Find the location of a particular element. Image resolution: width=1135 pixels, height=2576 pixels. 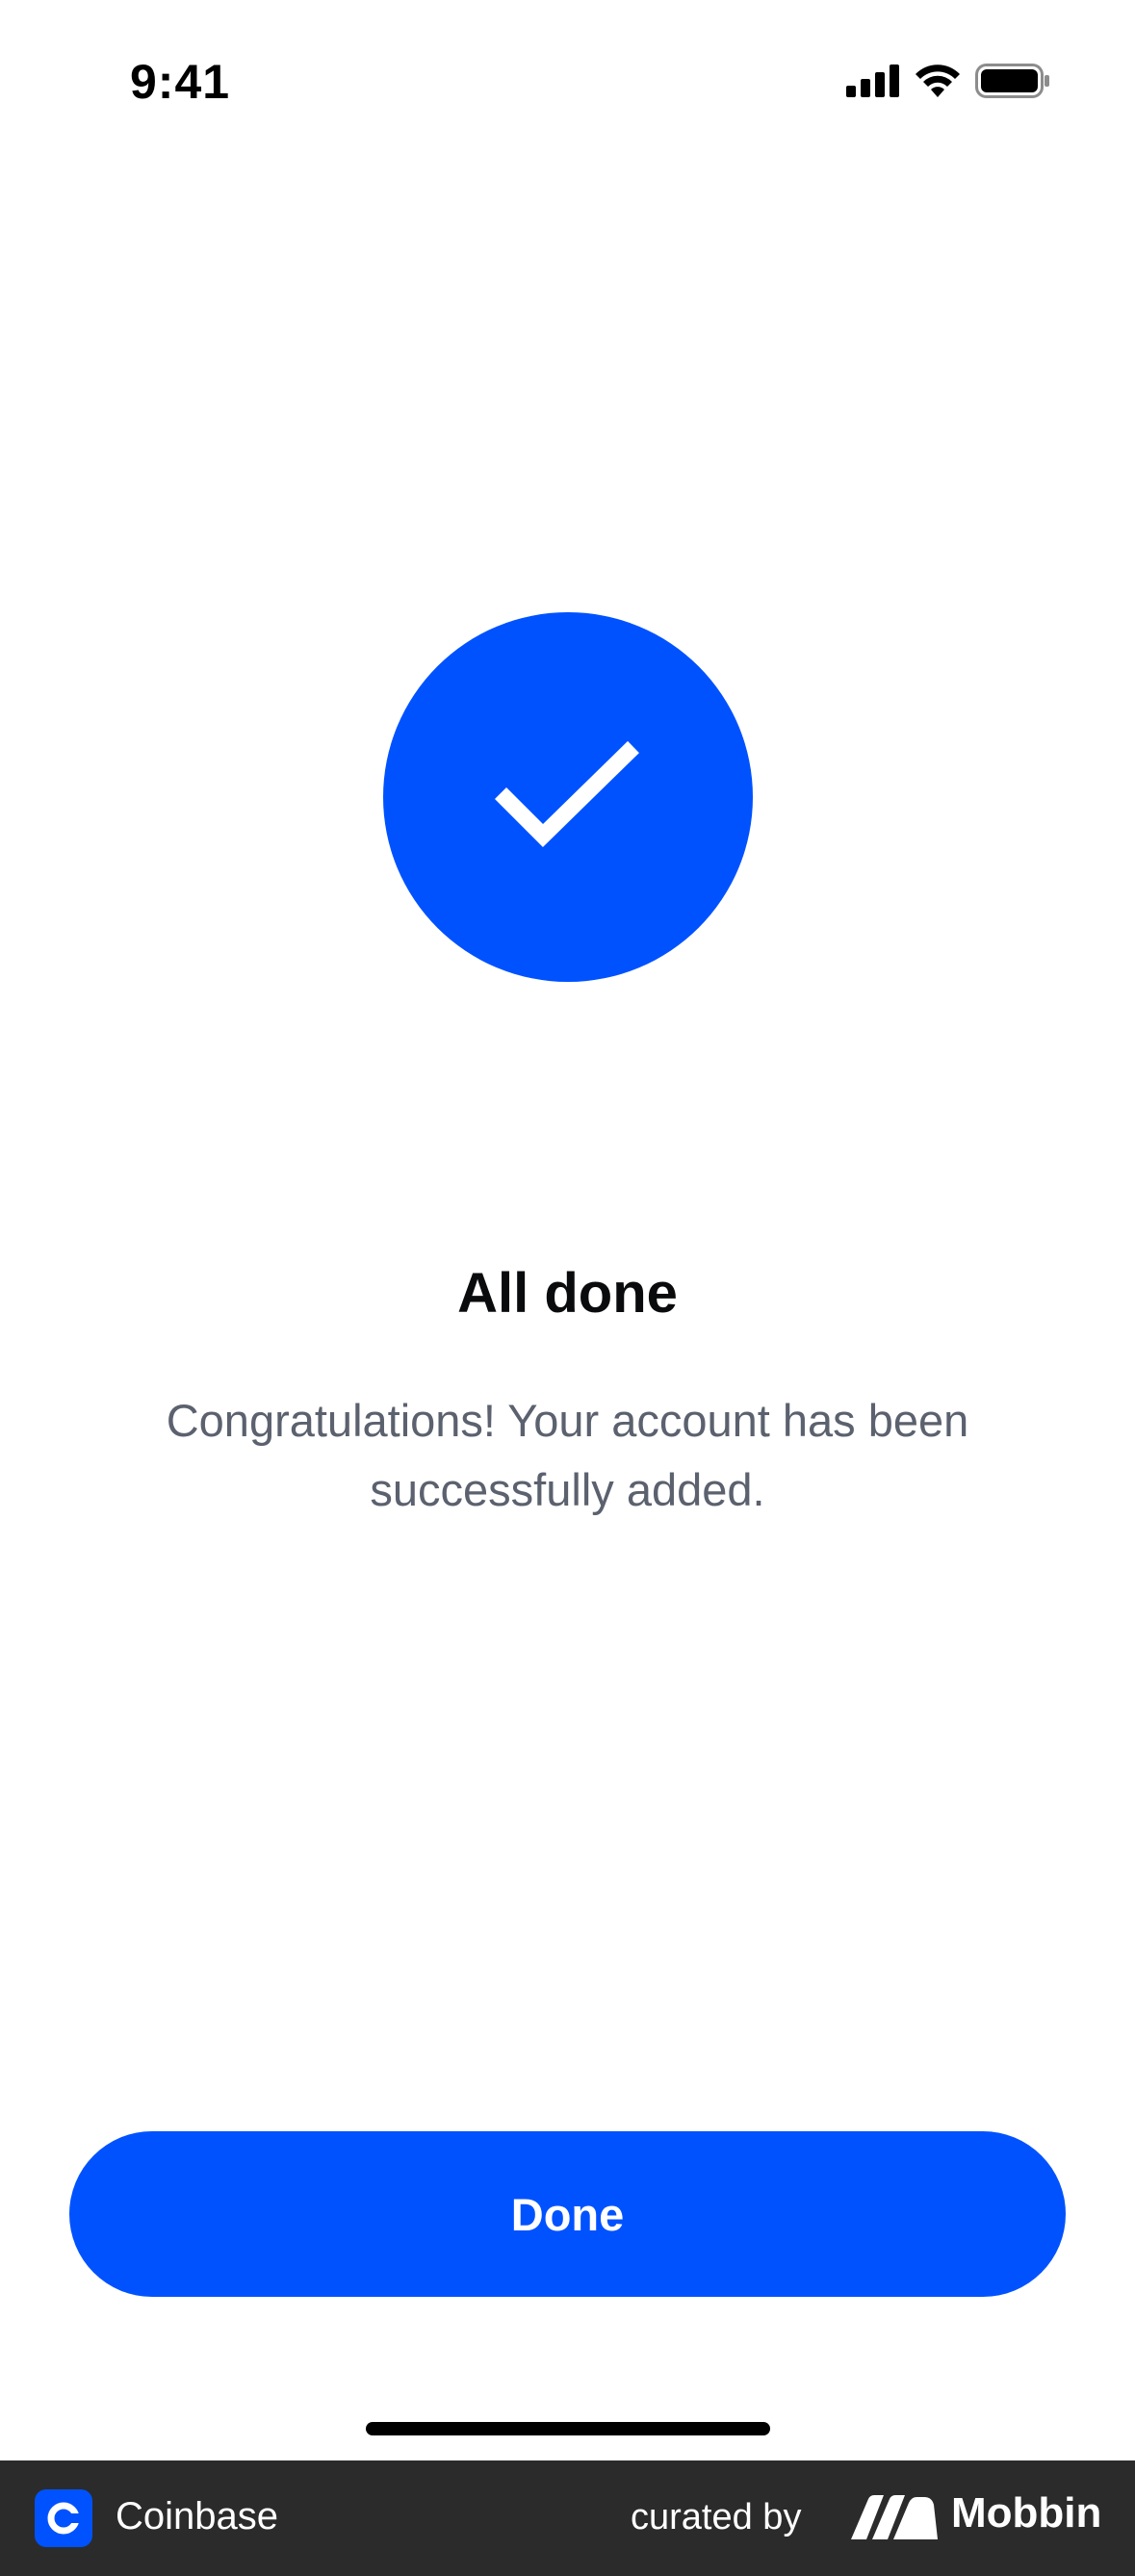

footer-brand: Mobbin is located at coordinates (1026, 2513).